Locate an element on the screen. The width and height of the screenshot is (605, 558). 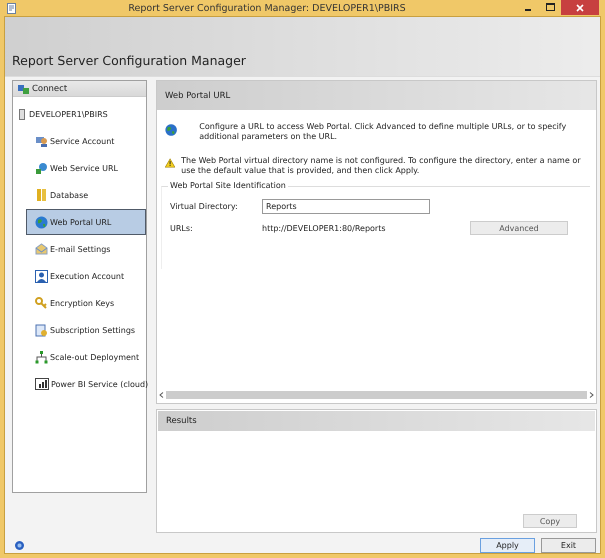
page-title: Web Portal URL is located at coordinates (197, 95).